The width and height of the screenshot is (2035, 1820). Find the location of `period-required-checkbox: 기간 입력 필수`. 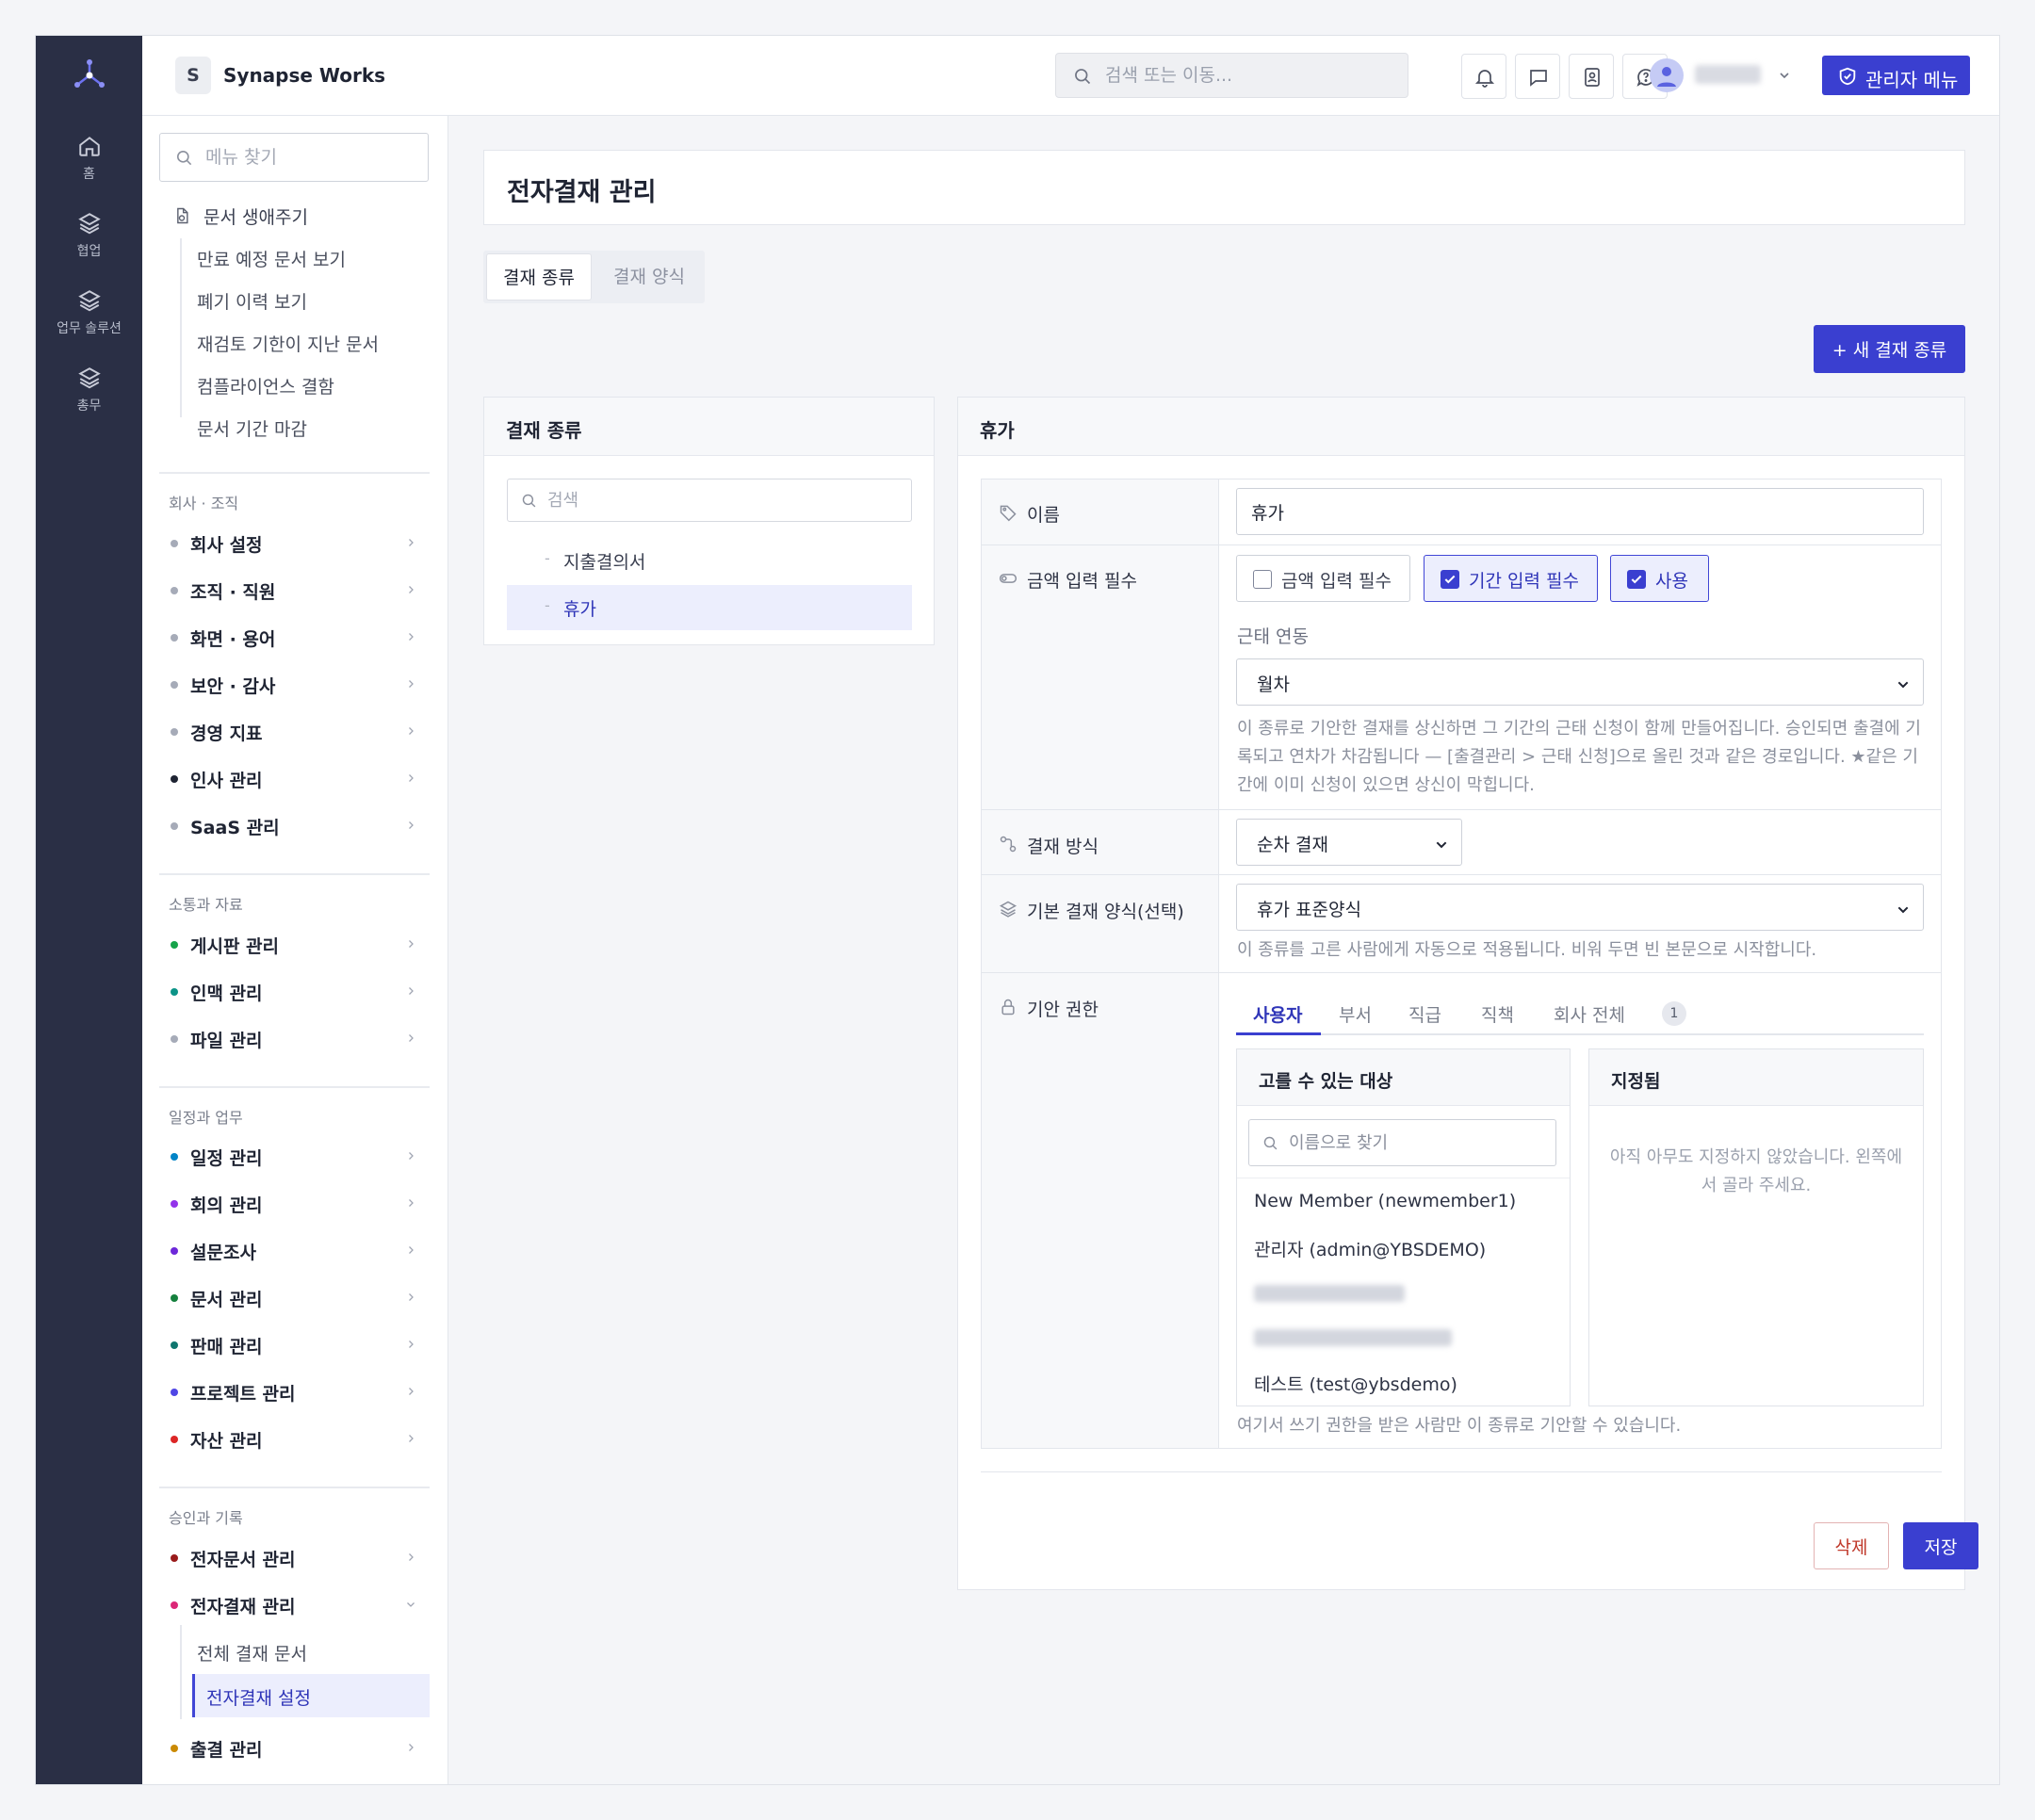

period-required-checkbox: 기간 입력 필수 is located at coordinates (1511, 578).